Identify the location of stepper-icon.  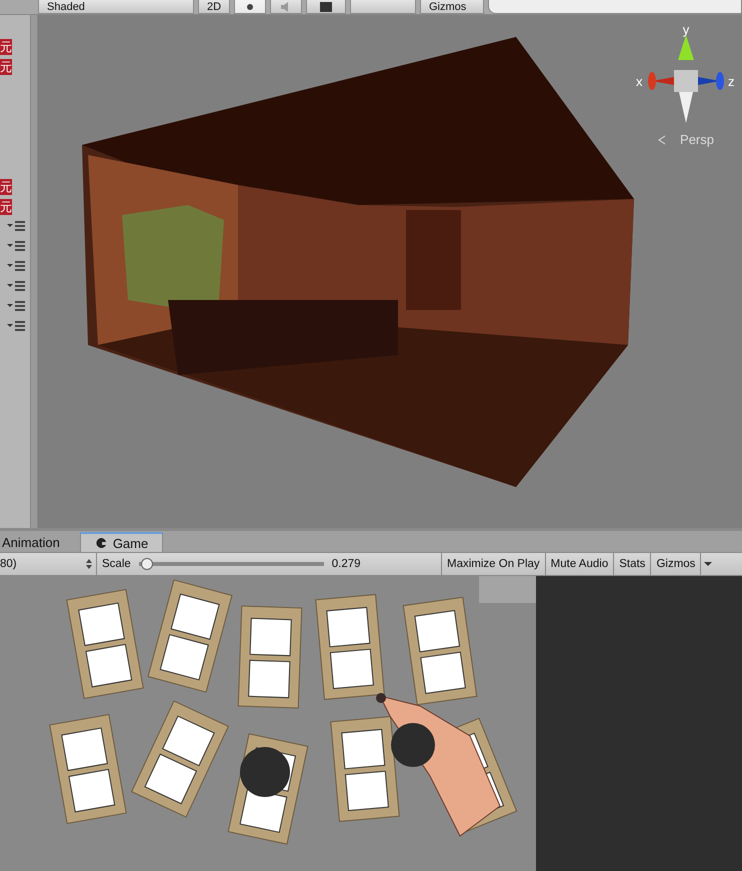
(89, 564).